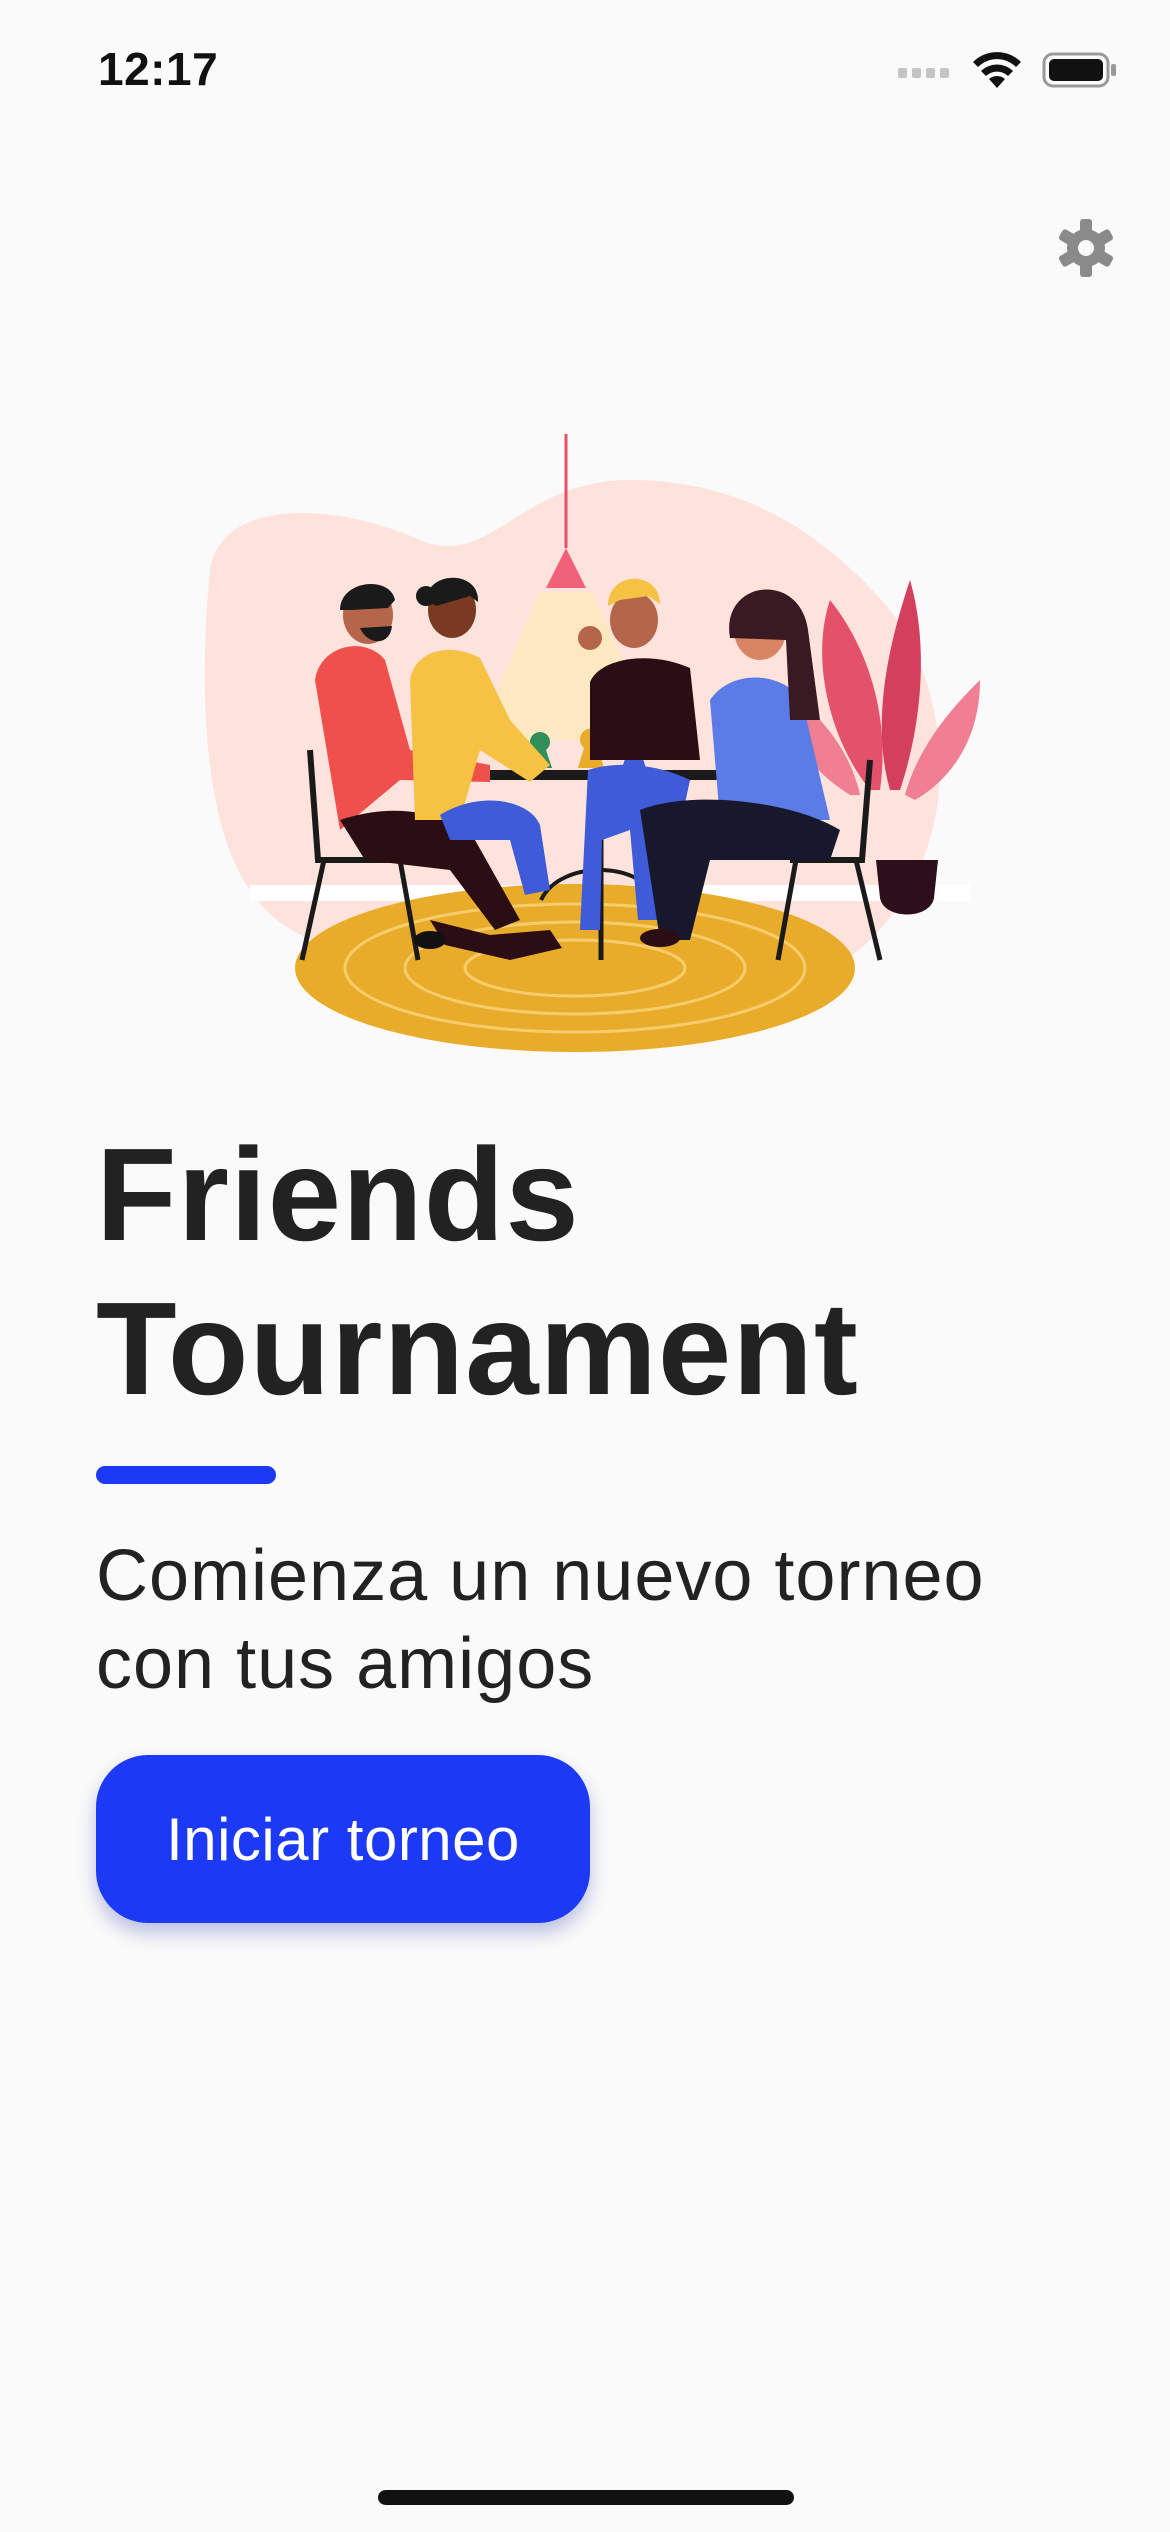  Describe the element at coordinates (585, 70) in the screenshot. I see `status-bar: 12:17` at that location.